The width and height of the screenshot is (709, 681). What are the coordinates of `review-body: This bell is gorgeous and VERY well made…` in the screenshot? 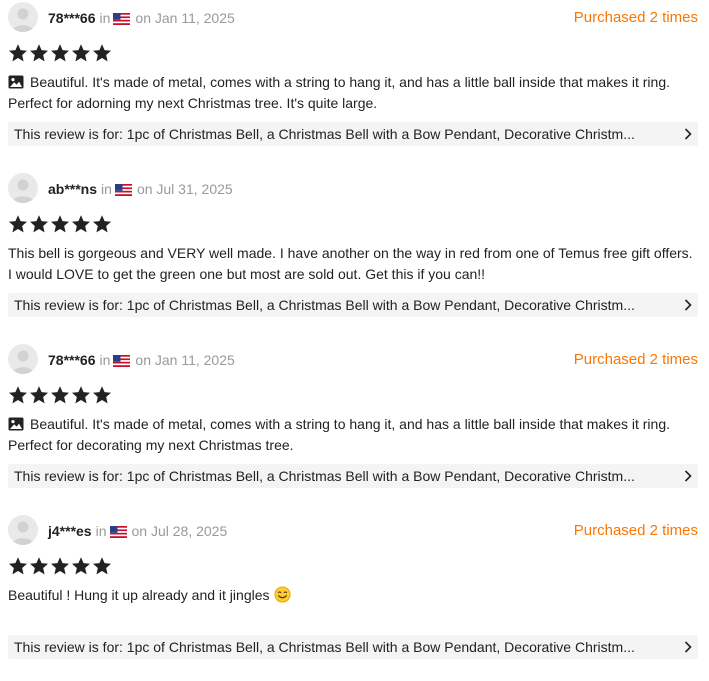 It's located at (350, 263).